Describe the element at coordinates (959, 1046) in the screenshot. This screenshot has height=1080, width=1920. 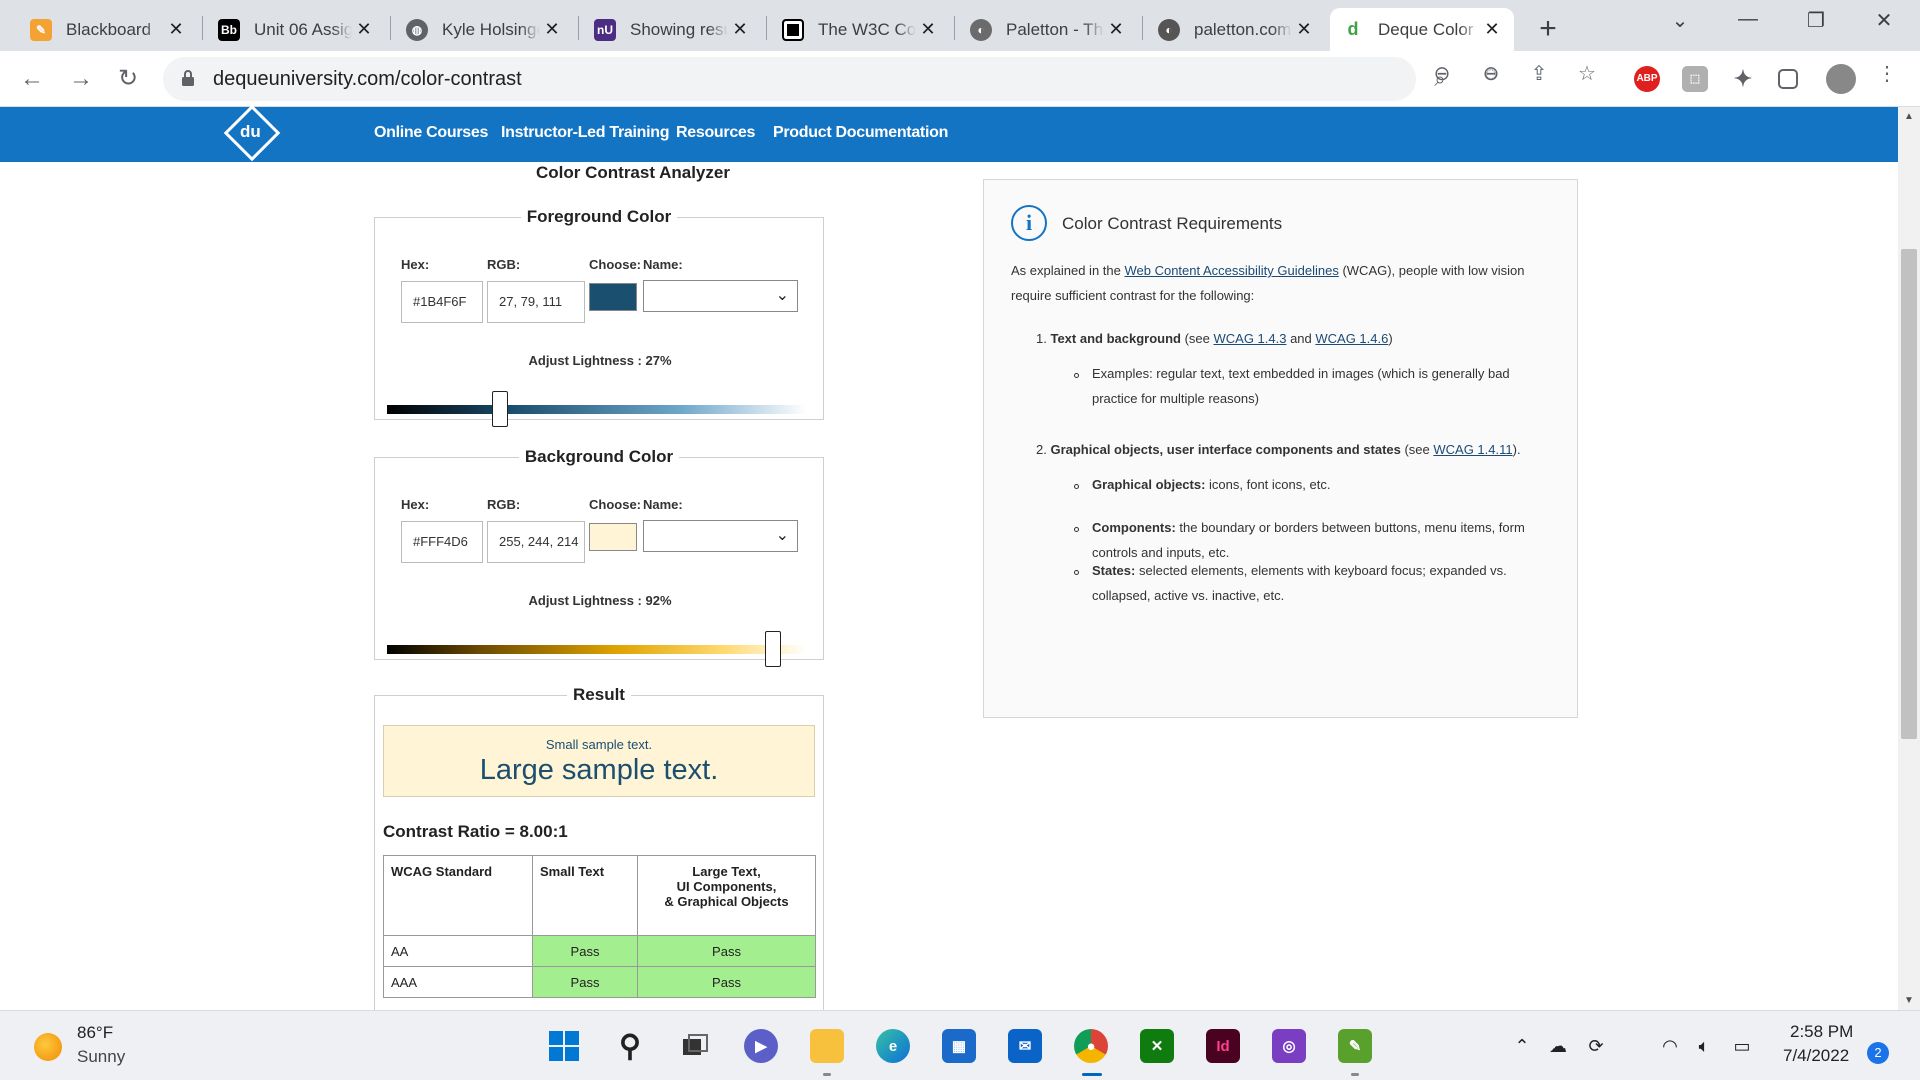
I see `store-icon: ▦` at that location.